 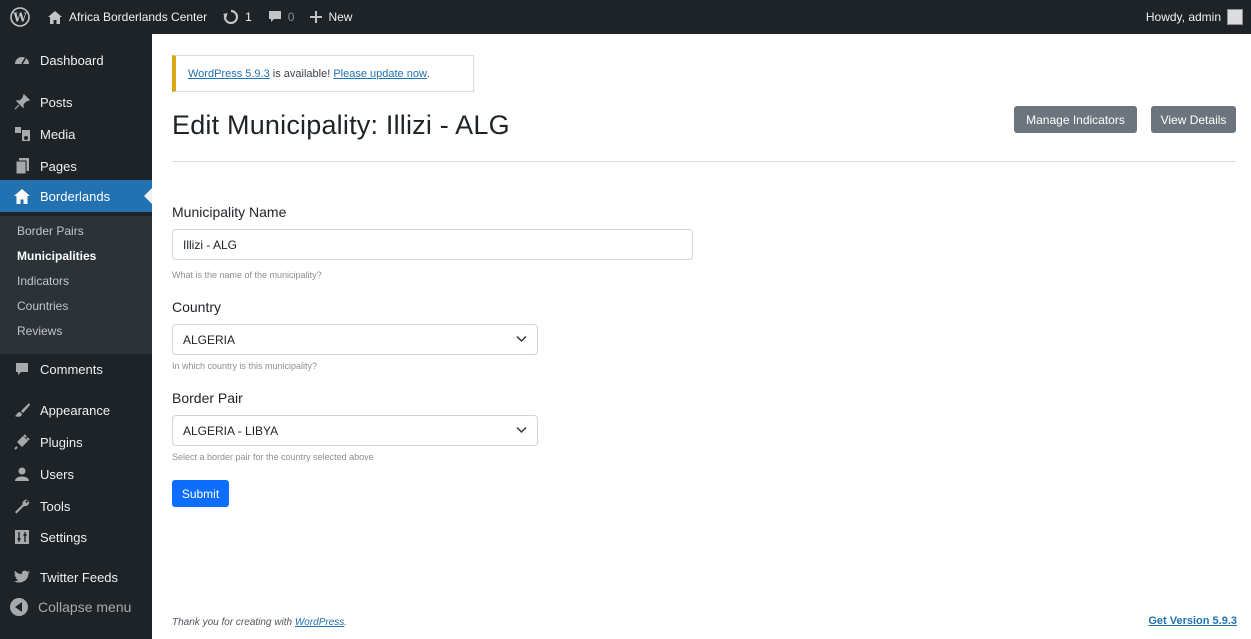 I want to click on country-select: ALGERIA, so click(x=355, y=339).